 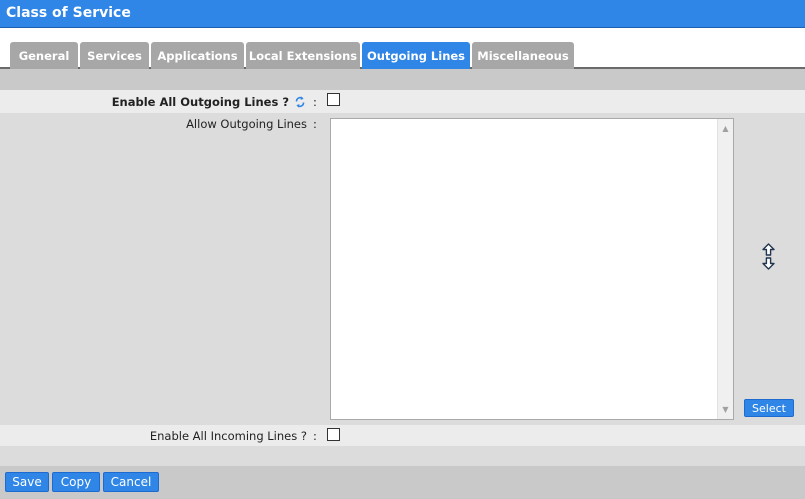 I want to click on tab-general: General, so click(x=44, y=55).